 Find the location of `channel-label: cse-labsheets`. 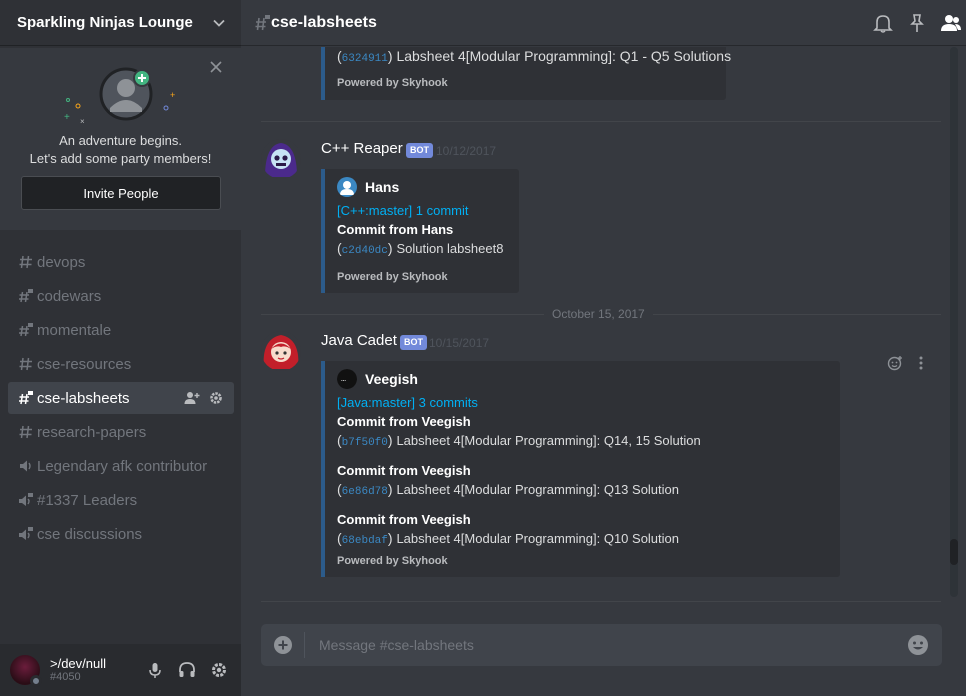

channel-label: cse-labsheets is located at coordinates (83, 398).